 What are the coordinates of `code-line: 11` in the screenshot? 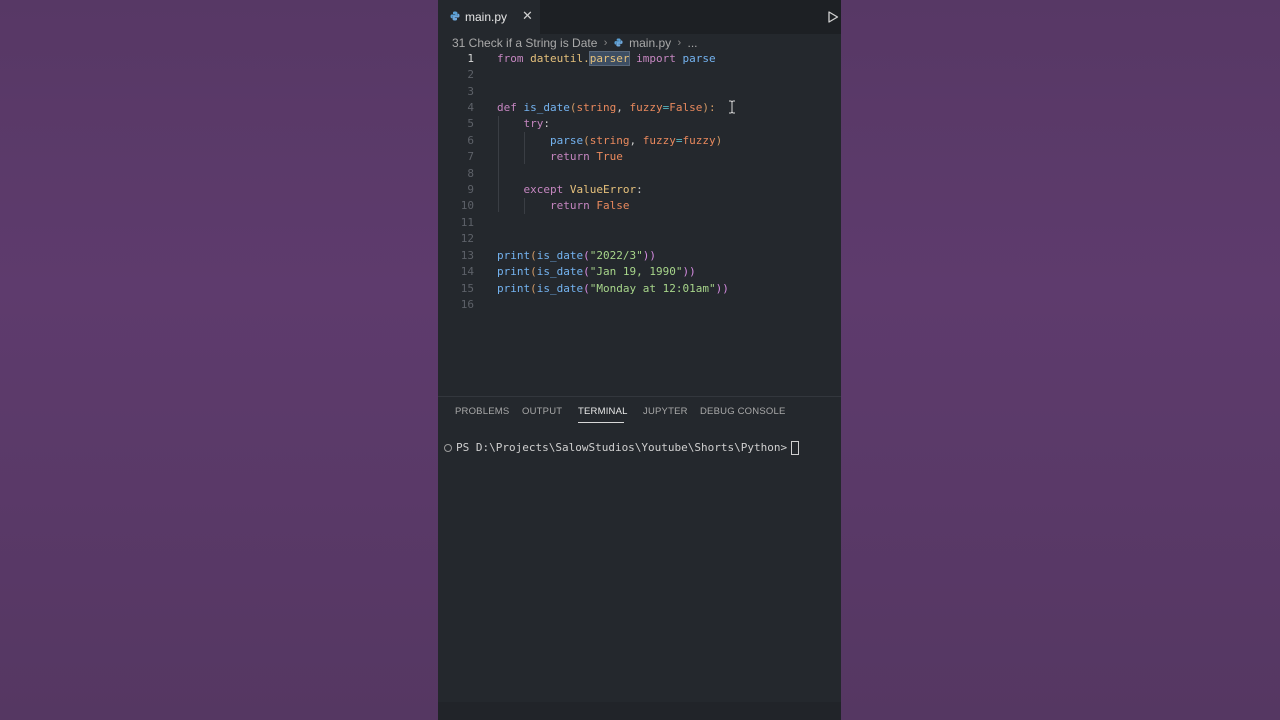 It's located at (639, 223).